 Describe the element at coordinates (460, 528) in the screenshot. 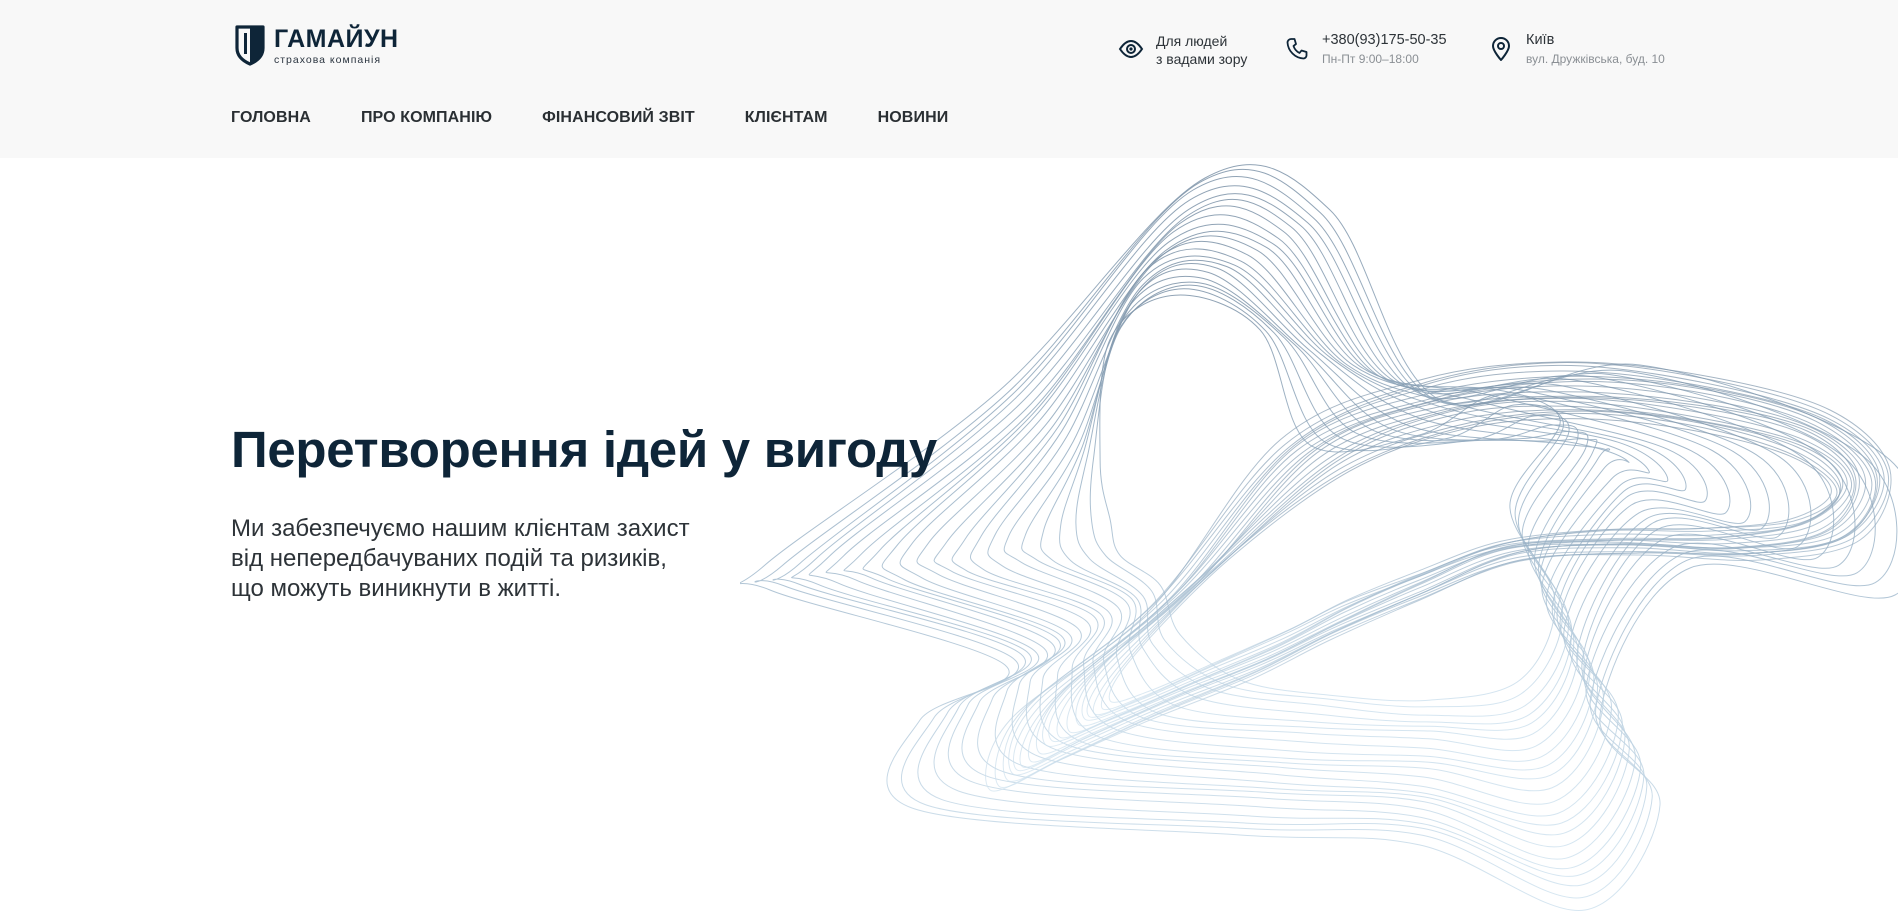

I see `hero-description-line: Ми забезпечуємо нашим клієнтам захист` at that location.